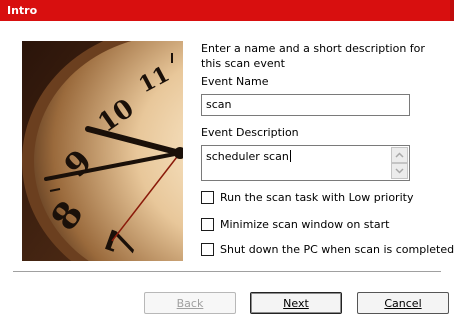 The height and width of the screenshot is (324, 454). I want to click on description-scrollbar, so click(399, 163).